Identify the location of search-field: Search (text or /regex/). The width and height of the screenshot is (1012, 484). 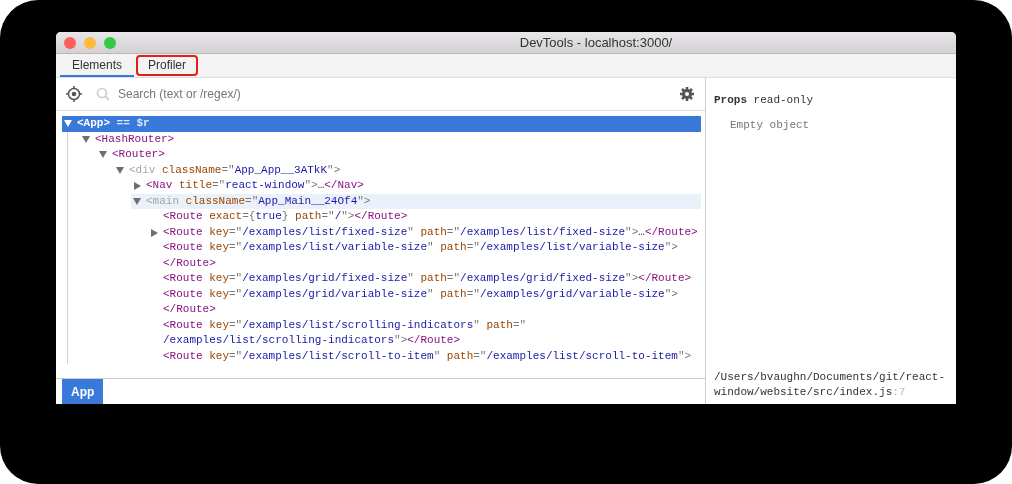
(394, 94).